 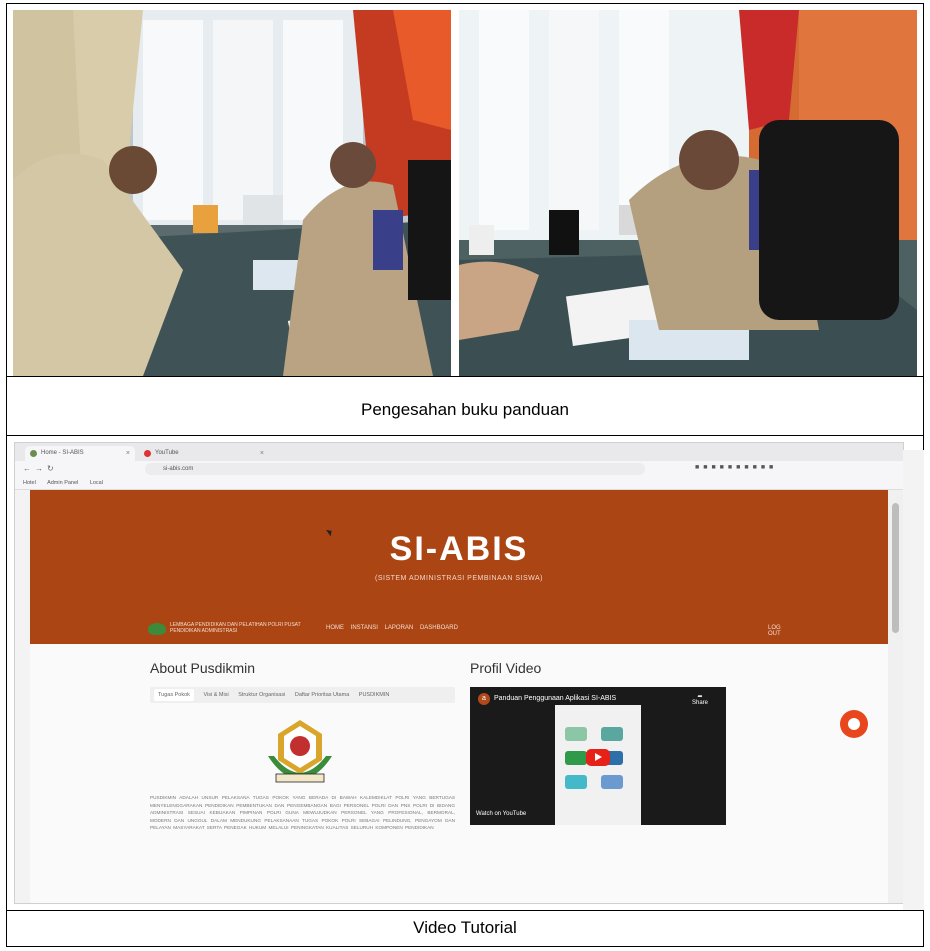 What do you see at coordinates (322, 695) in the screenshot?
I see `tab-prioritas: Daftar Prioritas Utama` at bounding box center [322, 695].